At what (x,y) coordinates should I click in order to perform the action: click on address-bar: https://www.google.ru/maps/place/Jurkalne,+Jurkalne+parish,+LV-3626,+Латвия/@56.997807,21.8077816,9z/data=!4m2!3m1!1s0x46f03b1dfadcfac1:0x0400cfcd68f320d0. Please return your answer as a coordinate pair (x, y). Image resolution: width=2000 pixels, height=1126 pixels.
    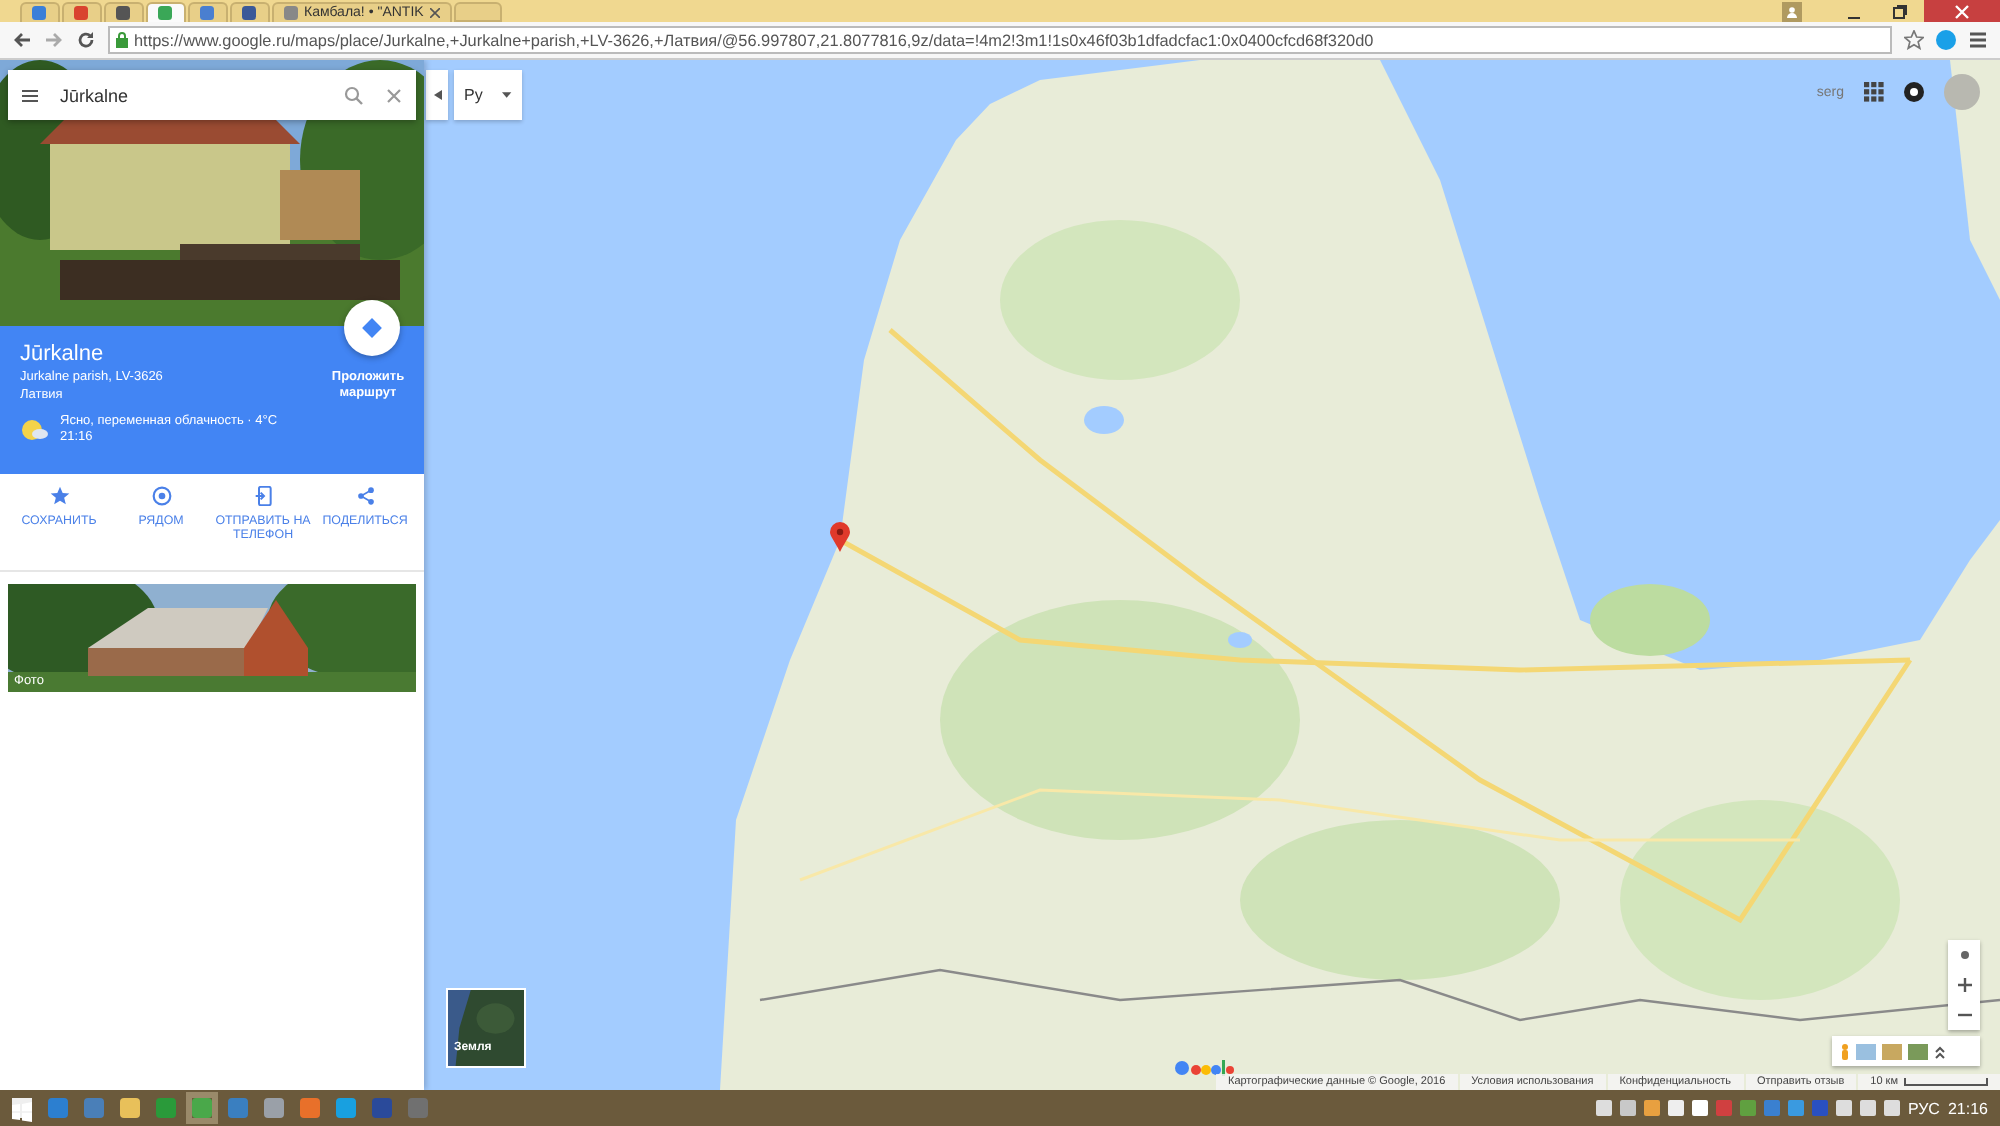
    Looking at the image, I should click on (1000, 40).